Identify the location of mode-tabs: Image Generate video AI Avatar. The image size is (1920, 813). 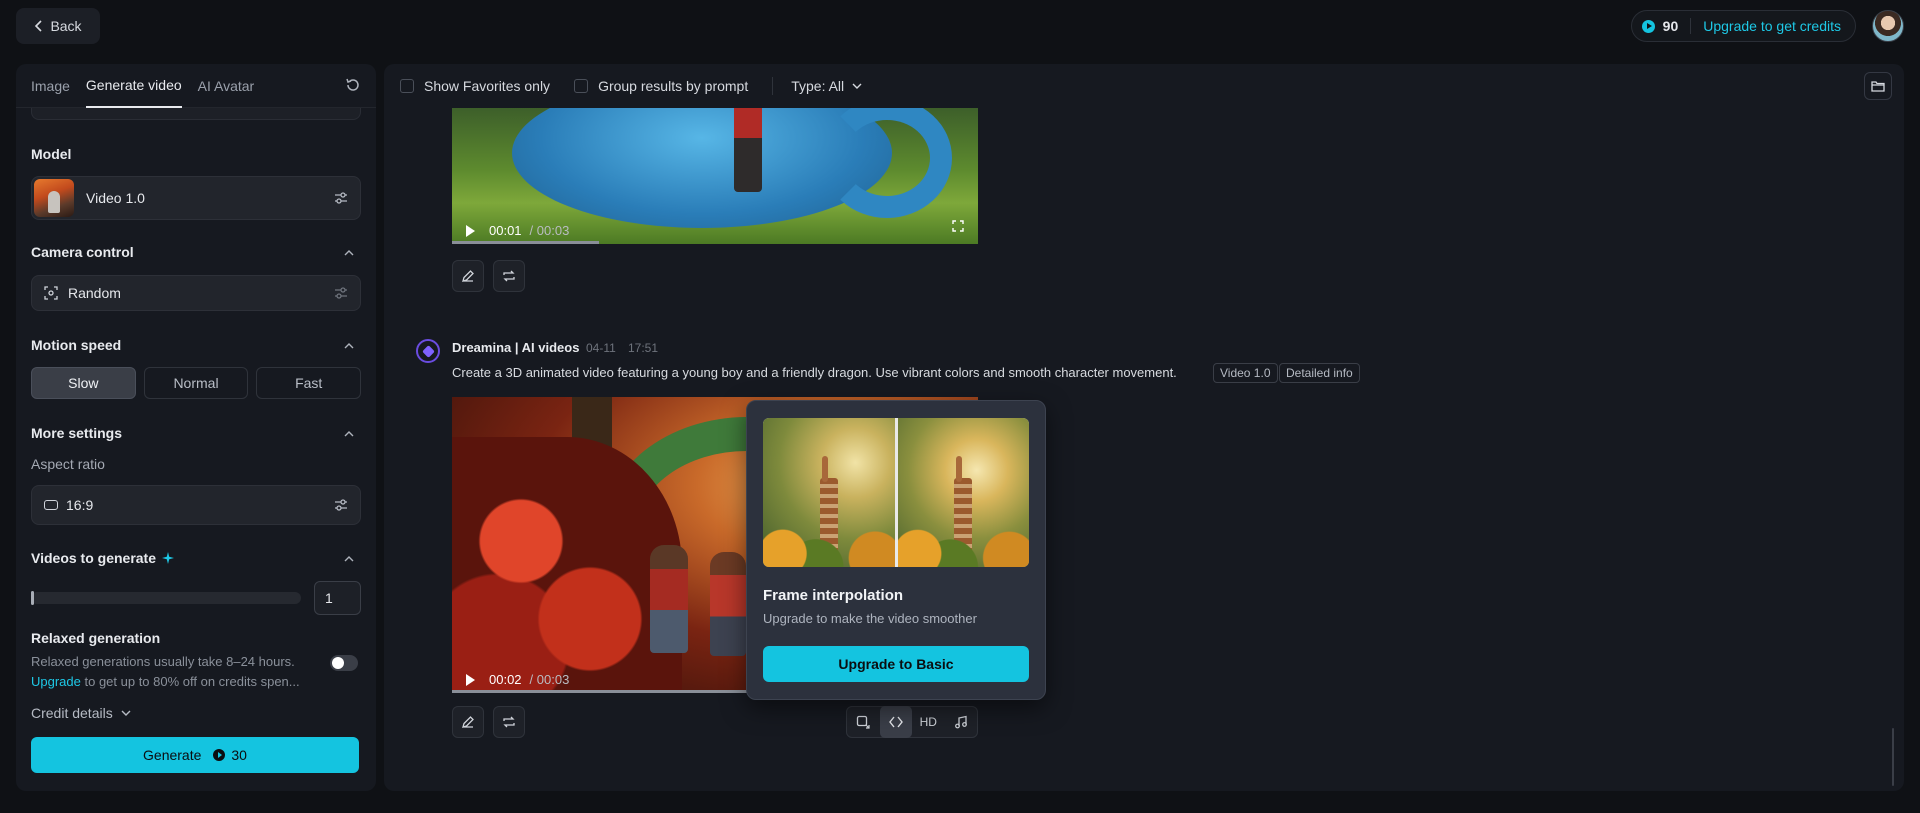
(196, 86).